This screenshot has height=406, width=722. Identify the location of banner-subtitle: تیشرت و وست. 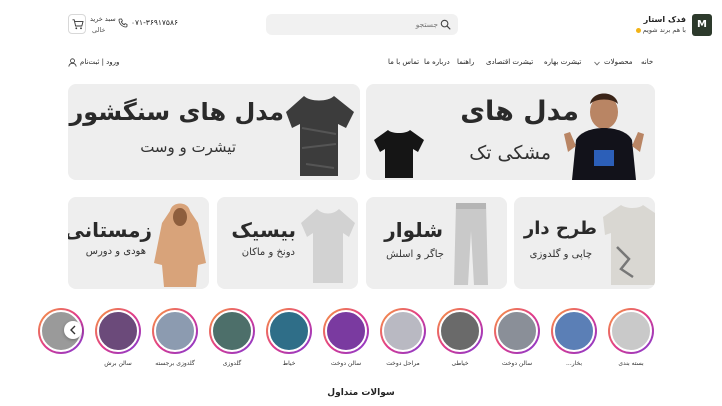
(188, 147).